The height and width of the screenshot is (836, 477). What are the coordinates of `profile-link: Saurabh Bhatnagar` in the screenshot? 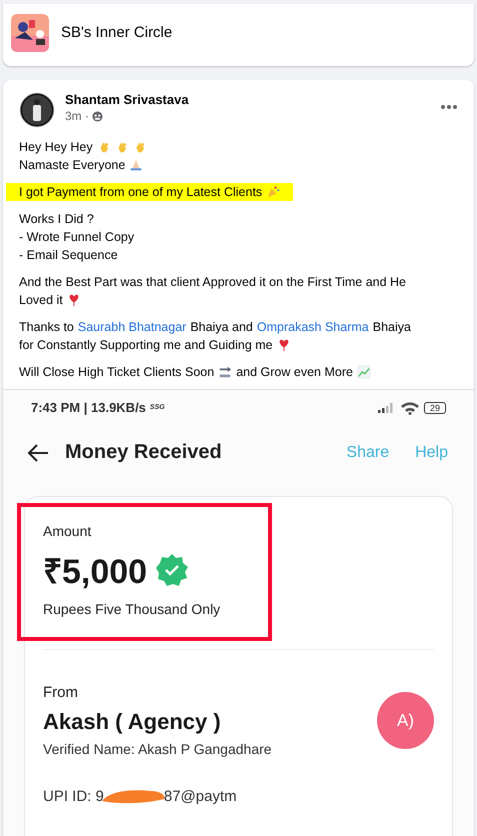 It's located at (132, 327).